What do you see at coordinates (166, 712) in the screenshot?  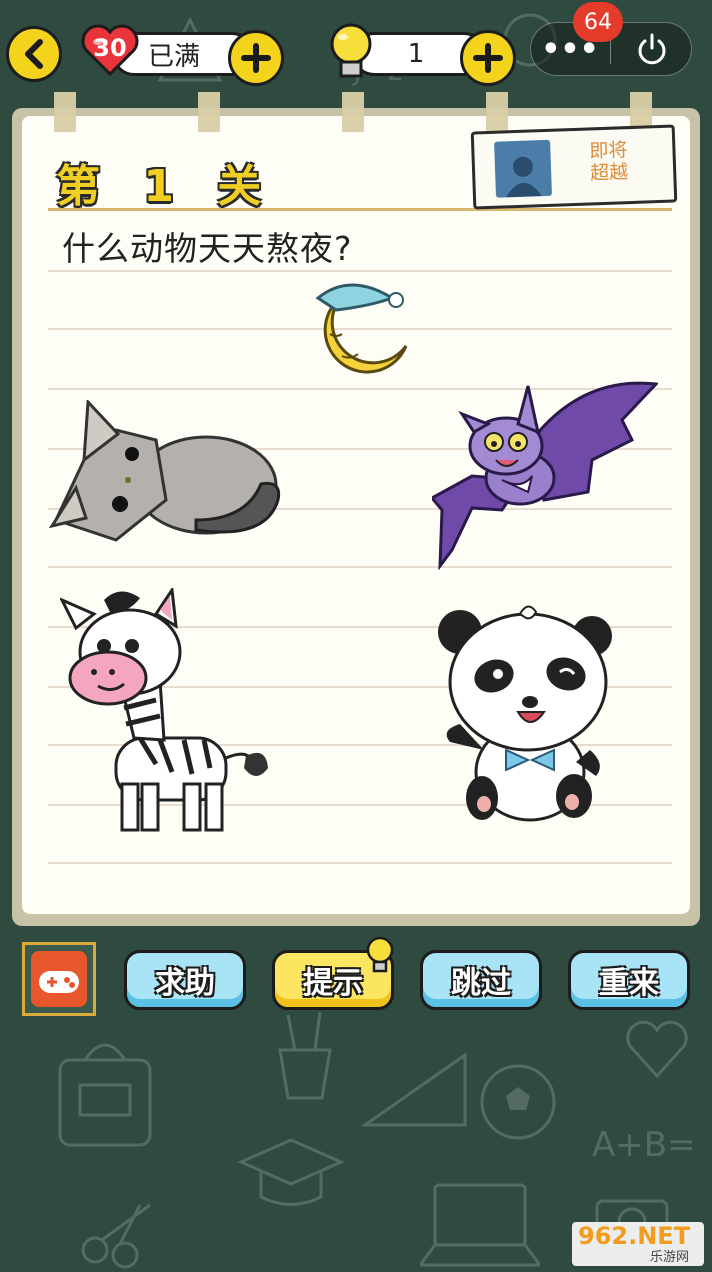 I see `zebra-icon` at bounding box center [166, 712].